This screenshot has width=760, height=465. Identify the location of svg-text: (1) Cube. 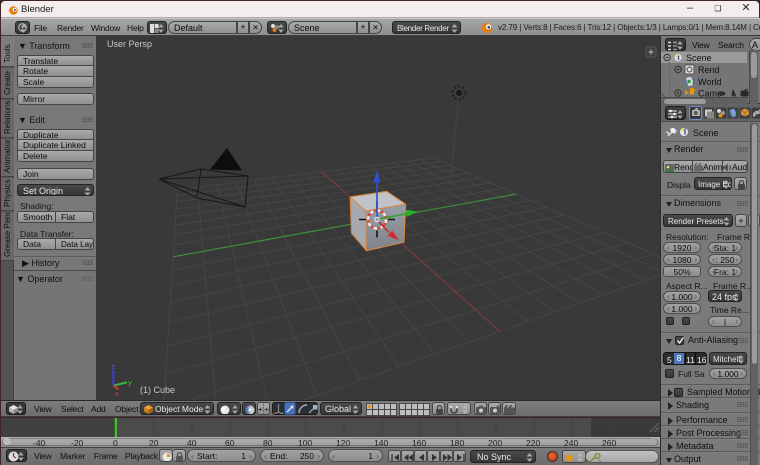
(157, 390).